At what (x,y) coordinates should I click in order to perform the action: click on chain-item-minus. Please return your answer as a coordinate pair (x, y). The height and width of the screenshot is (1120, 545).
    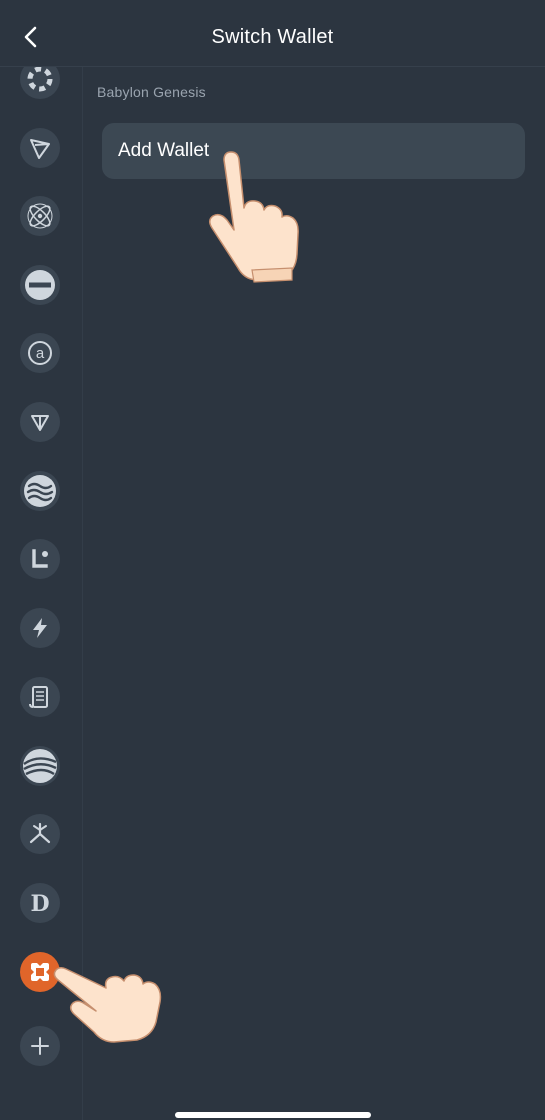
    Looking at the image, I should click on (40, 285).